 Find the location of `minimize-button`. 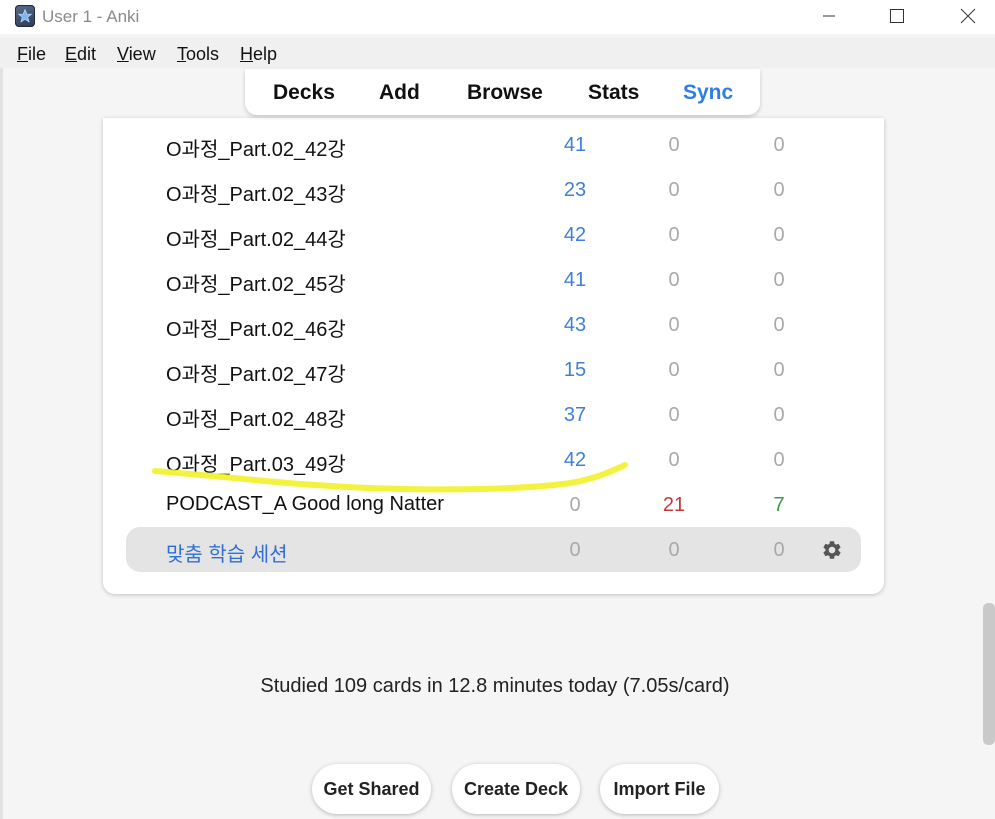

minimize-button is located at coordinates (829, 16).